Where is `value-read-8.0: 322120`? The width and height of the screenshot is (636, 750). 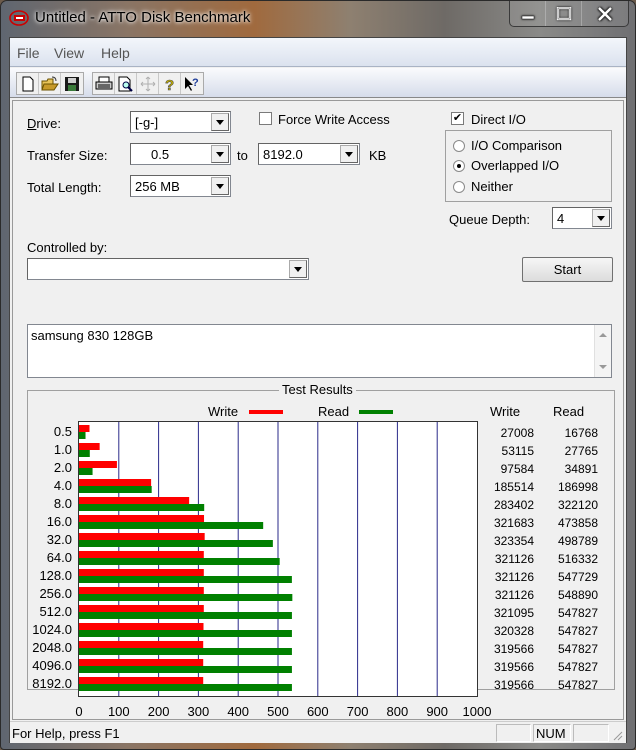 value-read-8.0: 322120 is located at coordinates (577, 505).